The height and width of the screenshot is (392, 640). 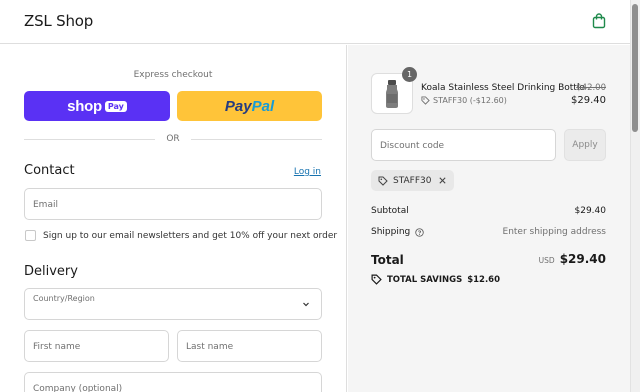 I want to click on original-price: $42.00, so click(x=591, y=88).